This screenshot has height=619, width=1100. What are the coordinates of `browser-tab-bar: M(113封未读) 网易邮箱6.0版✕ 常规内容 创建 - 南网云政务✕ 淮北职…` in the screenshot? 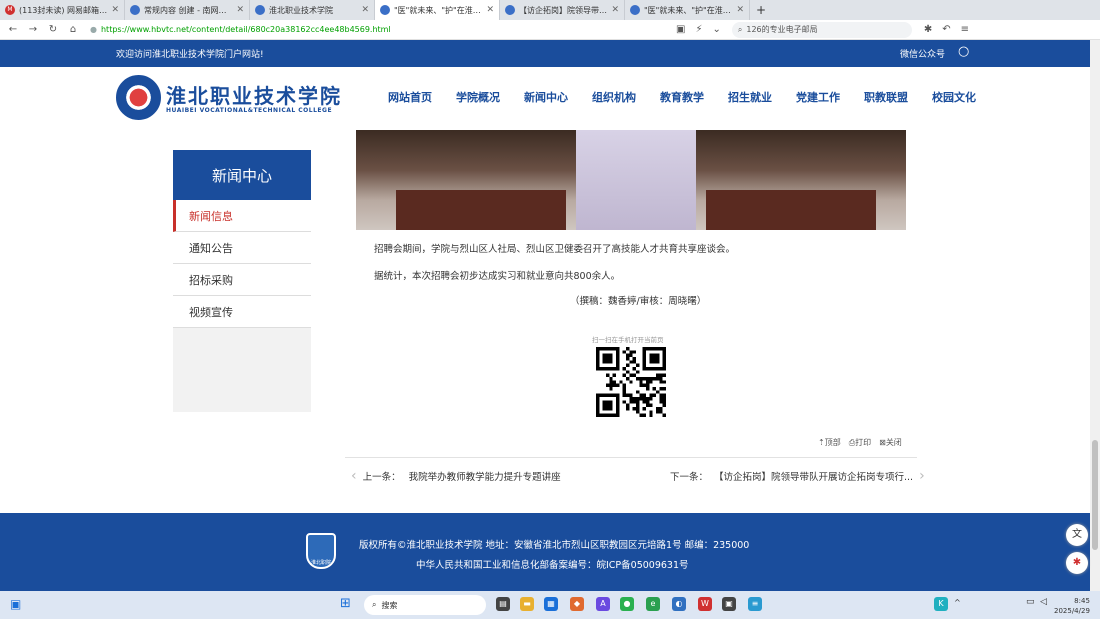 It's located at (550, 10).